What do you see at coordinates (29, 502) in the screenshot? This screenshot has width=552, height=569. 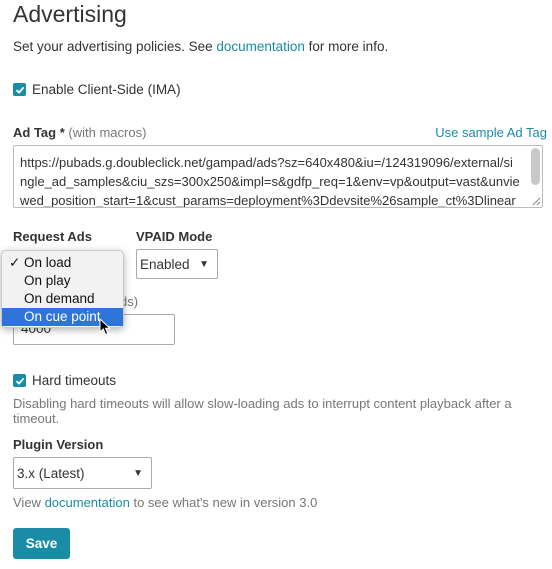 I see `plugin-help-before: View` at bounding box center [29, 502].